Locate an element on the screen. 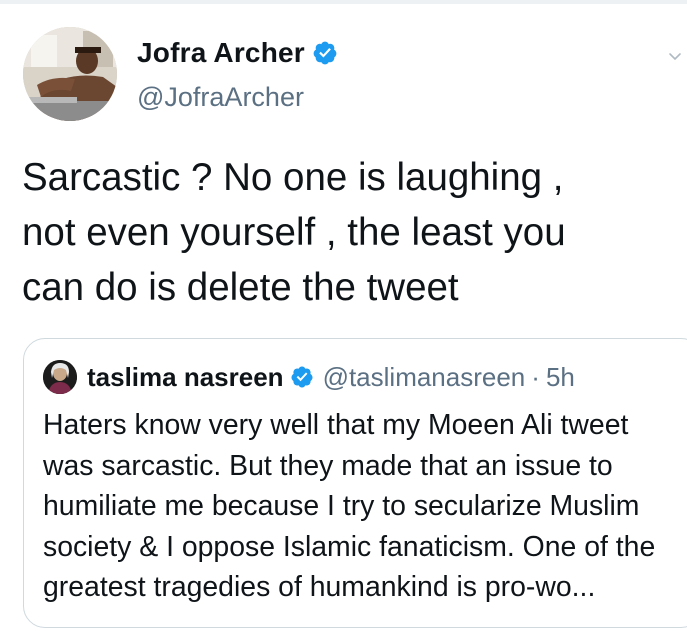 The image size is (687, 631). chevron-down-icon is located at coordinates (675, 56).